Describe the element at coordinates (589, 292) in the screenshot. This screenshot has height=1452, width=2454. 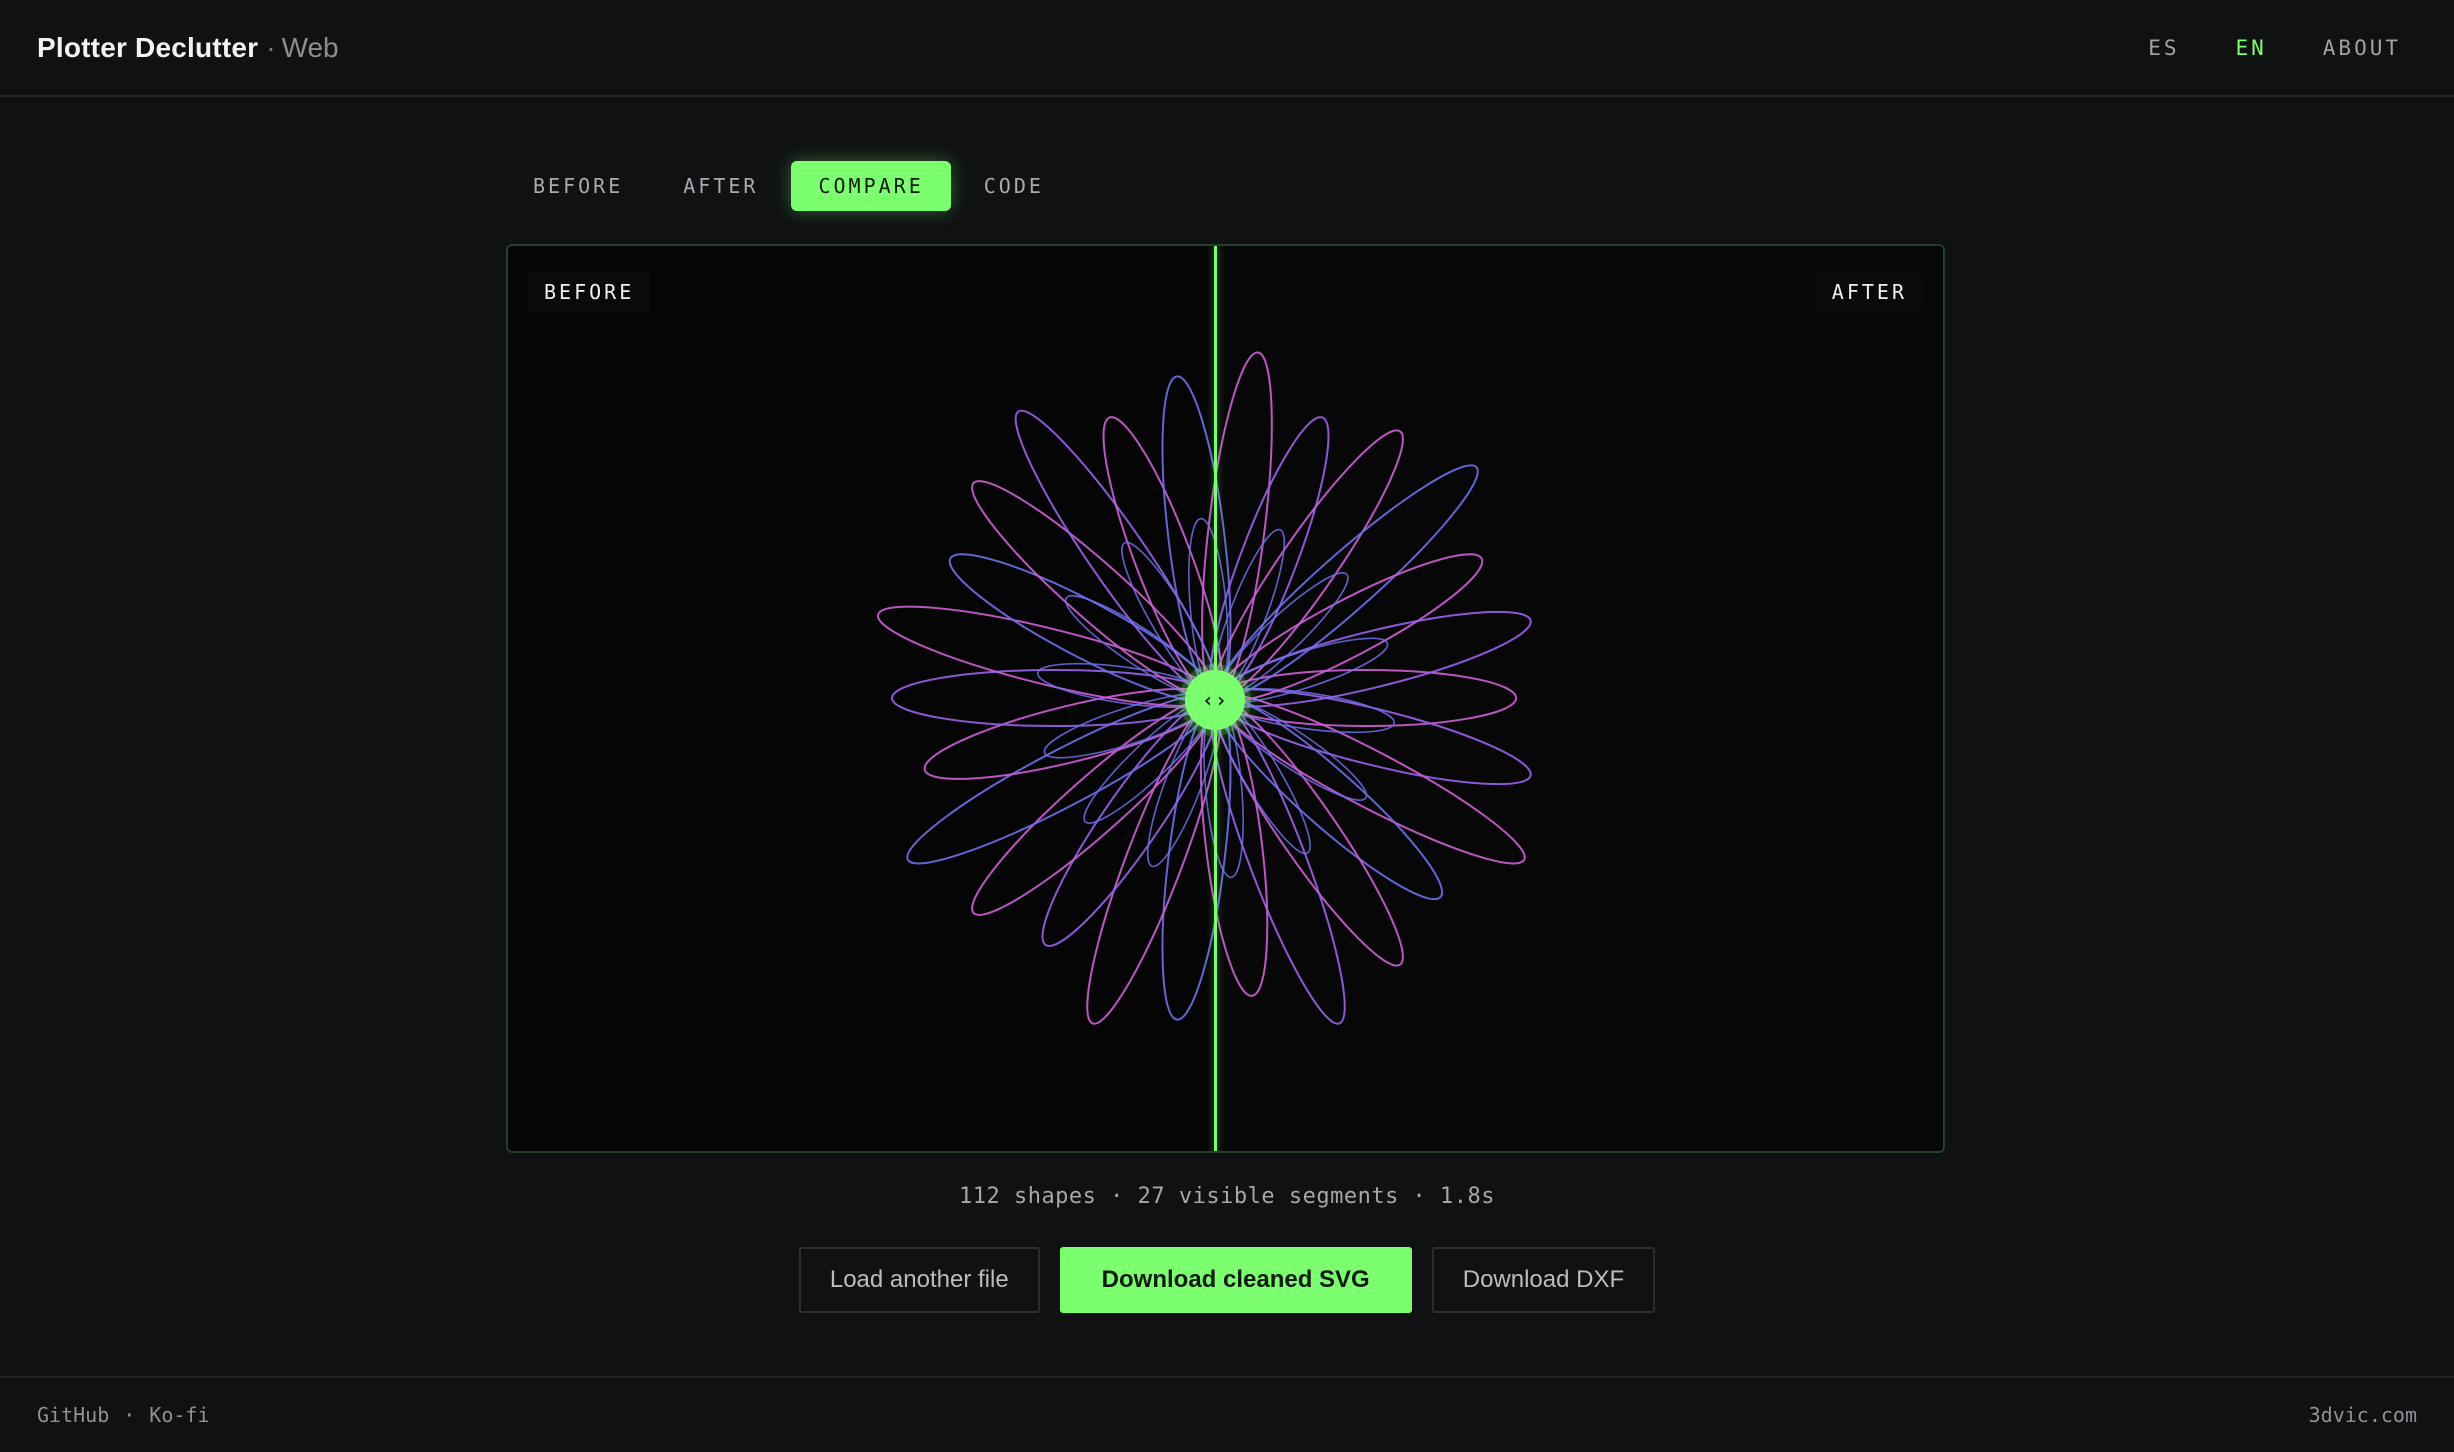
I see `before-label: BEFORE` at that location.